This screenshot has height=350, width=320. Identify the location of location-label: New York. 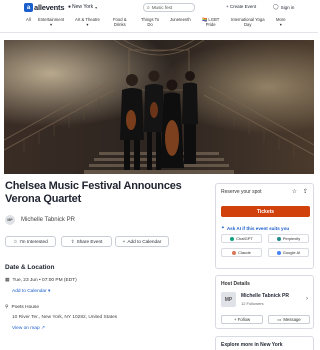
(83, 7).